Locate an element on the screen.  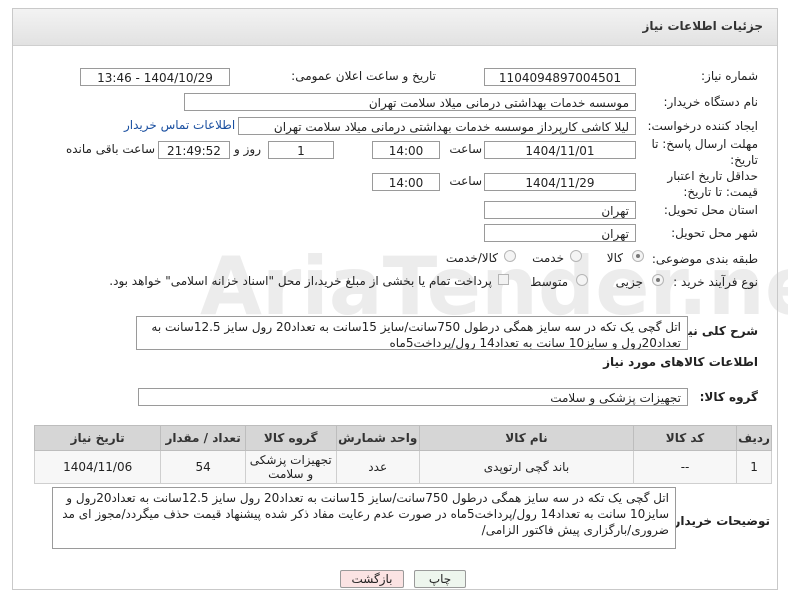
goods-group-label: گروه کالا: is located at coordinates (728, 397).